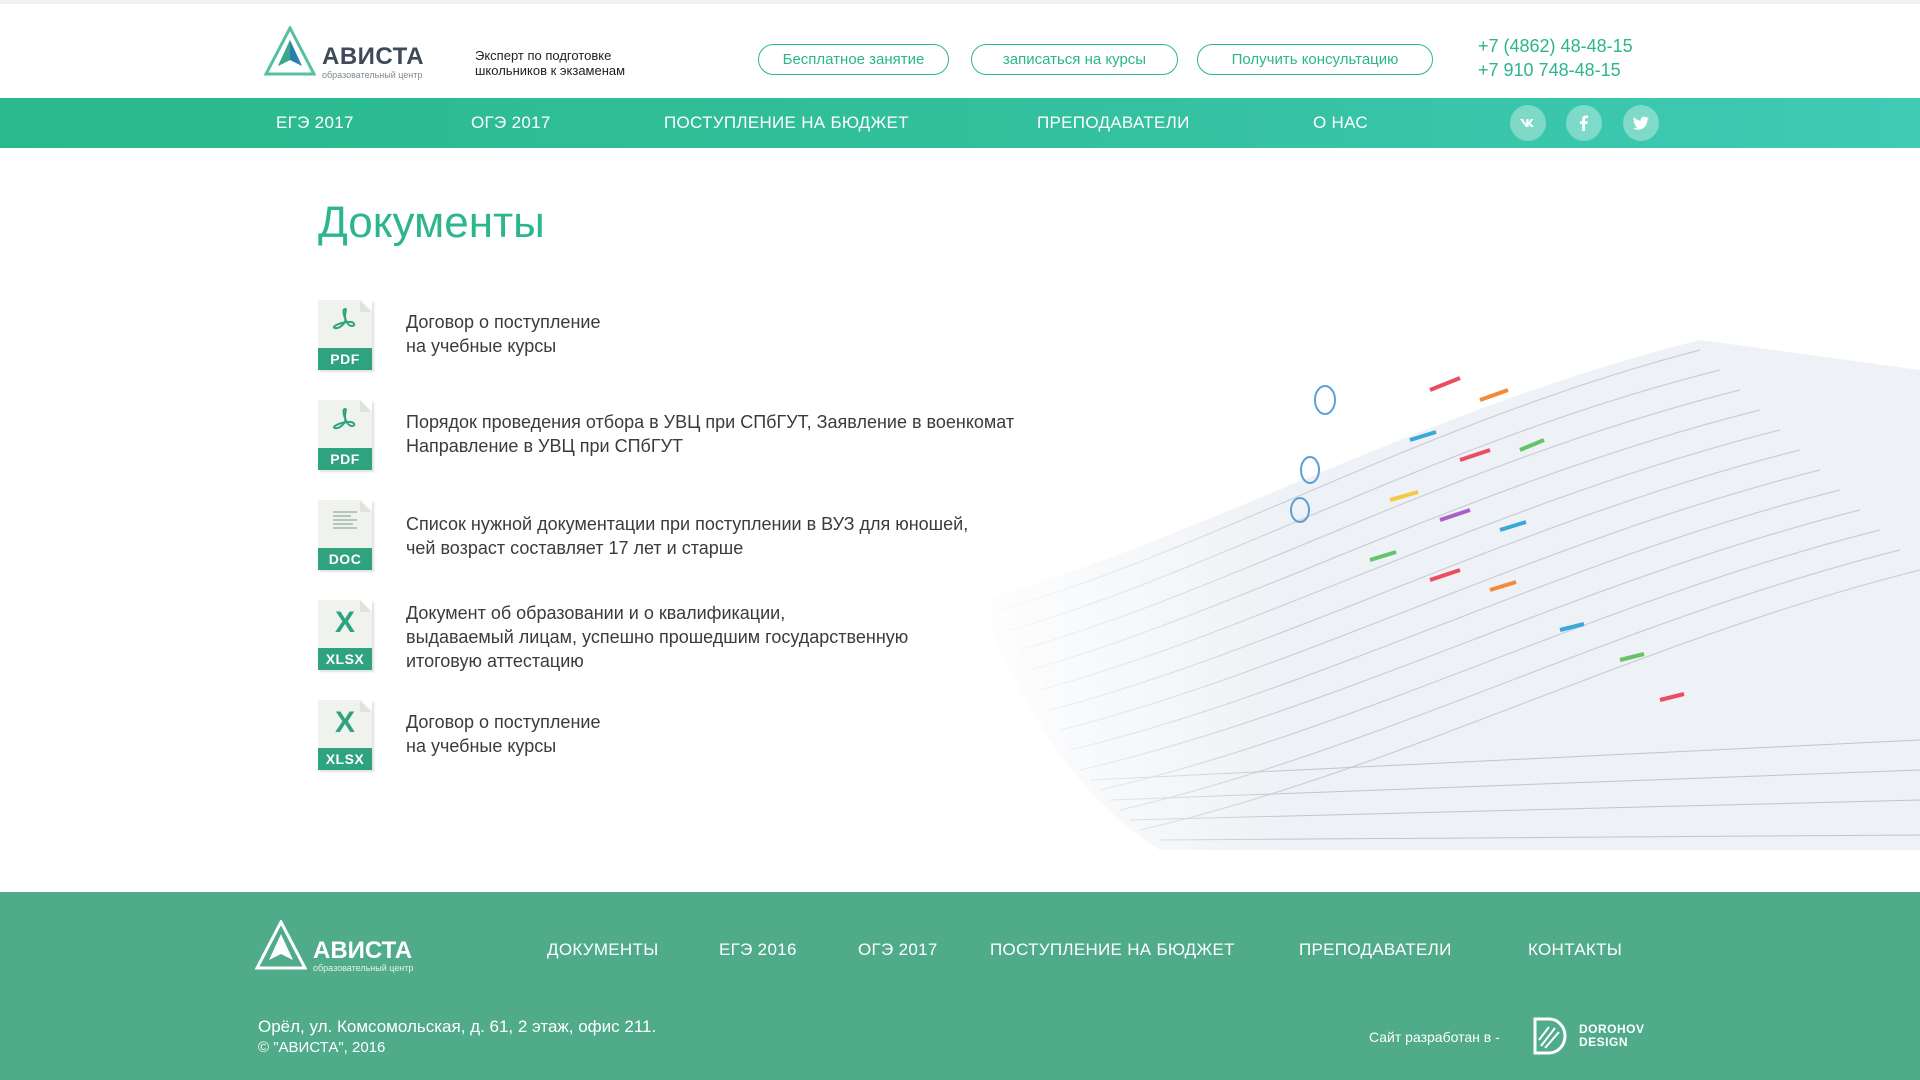  Describe the element at coordinates (758, 950) in the screenshot. I see `footer-nav-ege: ЕГЭ 2016` at that location.